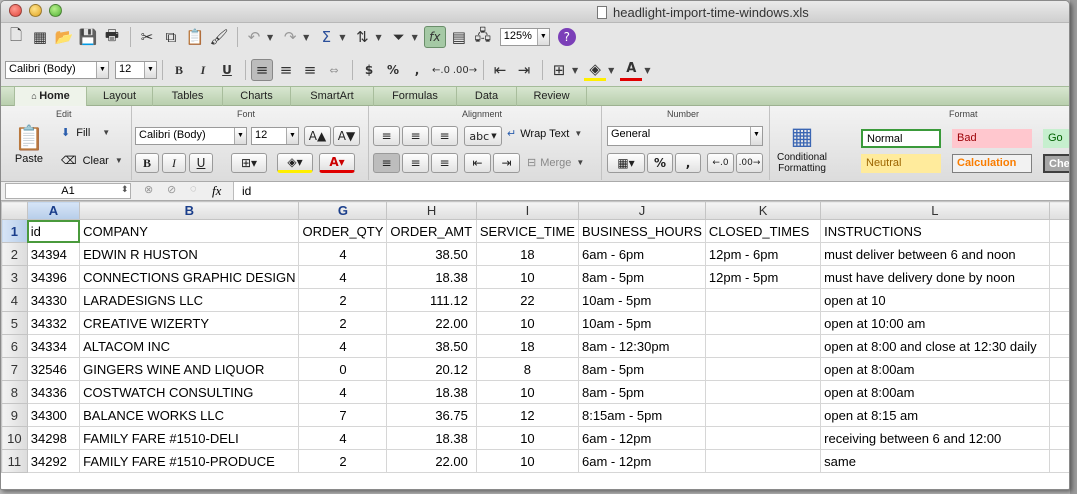 This screenshot has height=494, width=1077. Describe the element at coordinates (257, 96) in the screenshot. I see `tab-charts: Charts` at that location.